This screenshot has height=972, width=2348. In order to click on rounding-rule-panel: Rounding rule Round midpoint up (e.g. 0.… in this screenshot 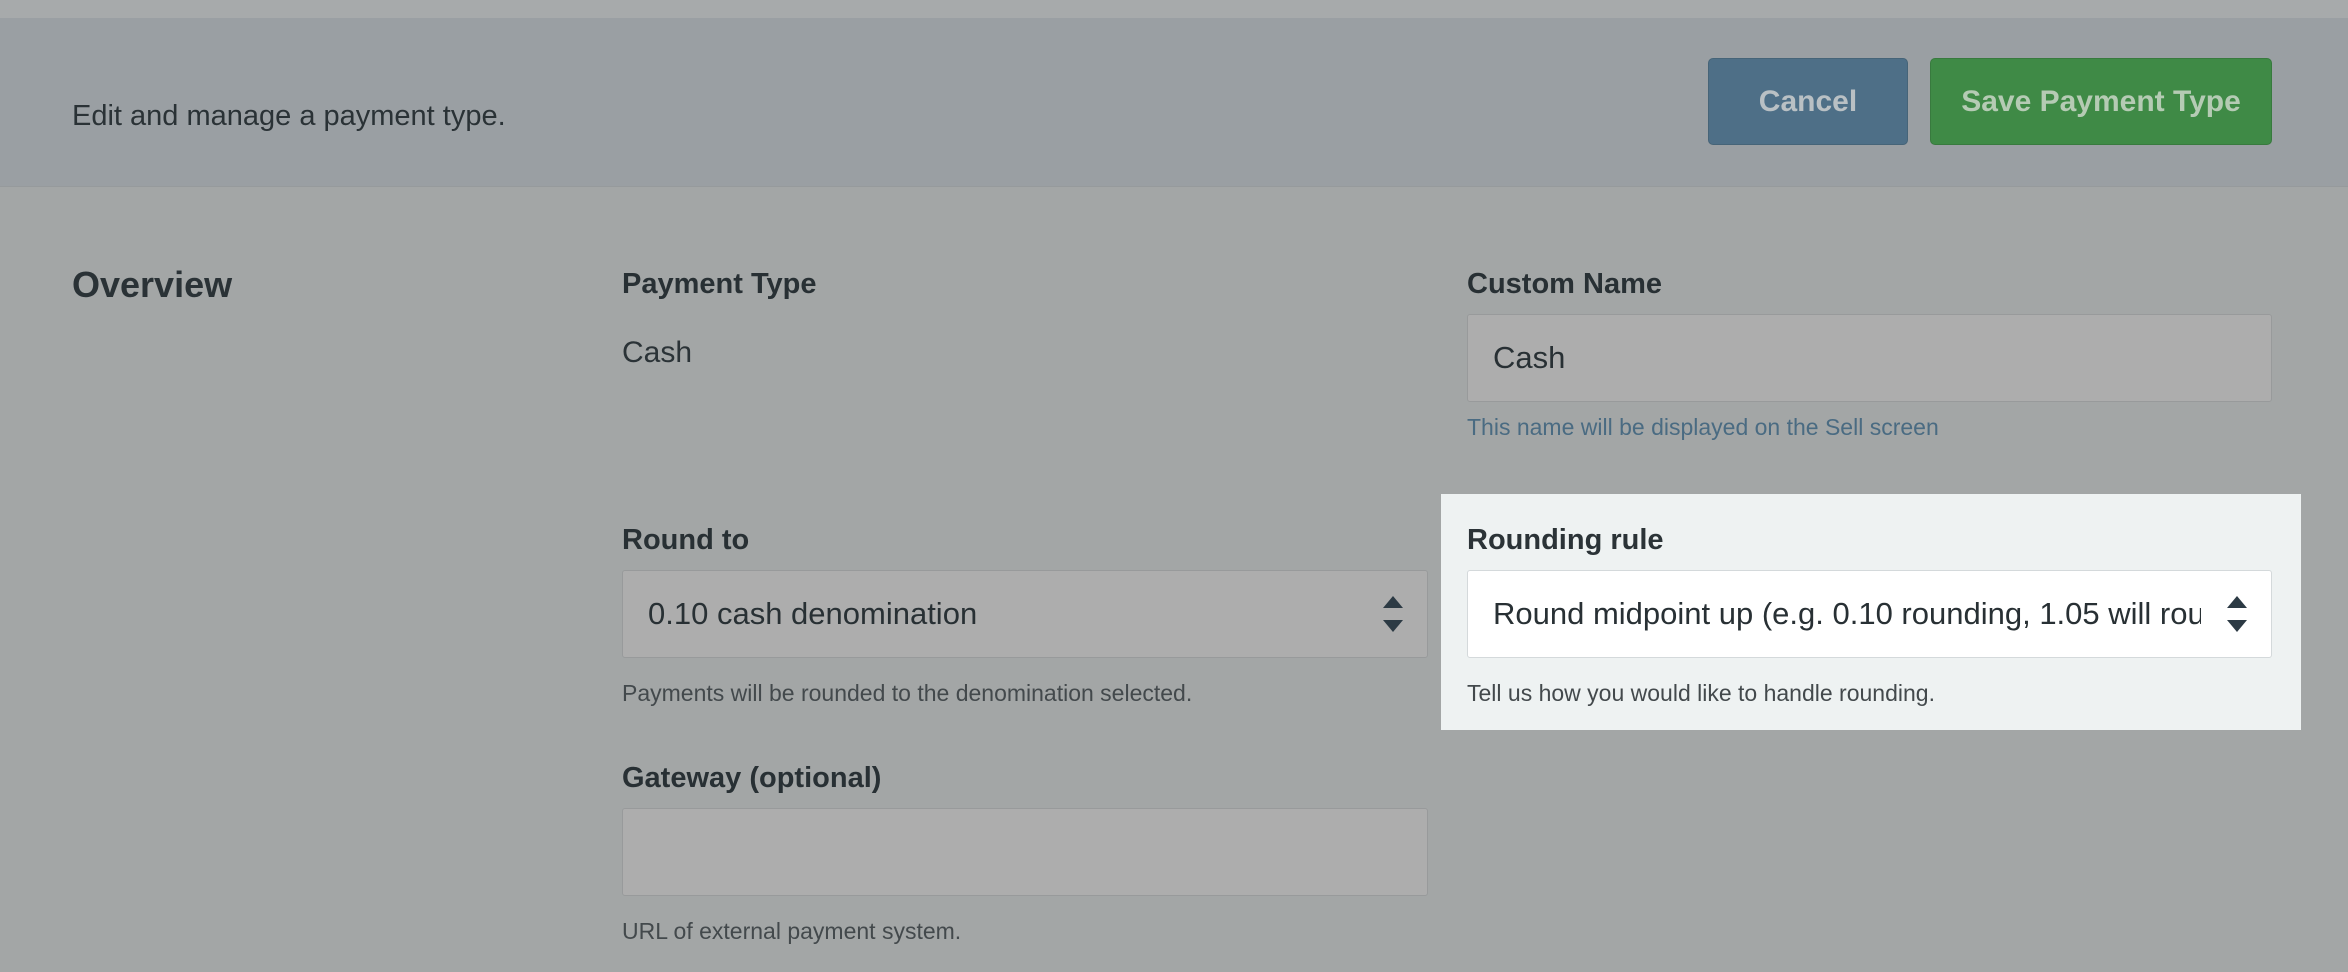, I will do `click(1871, 612)`.